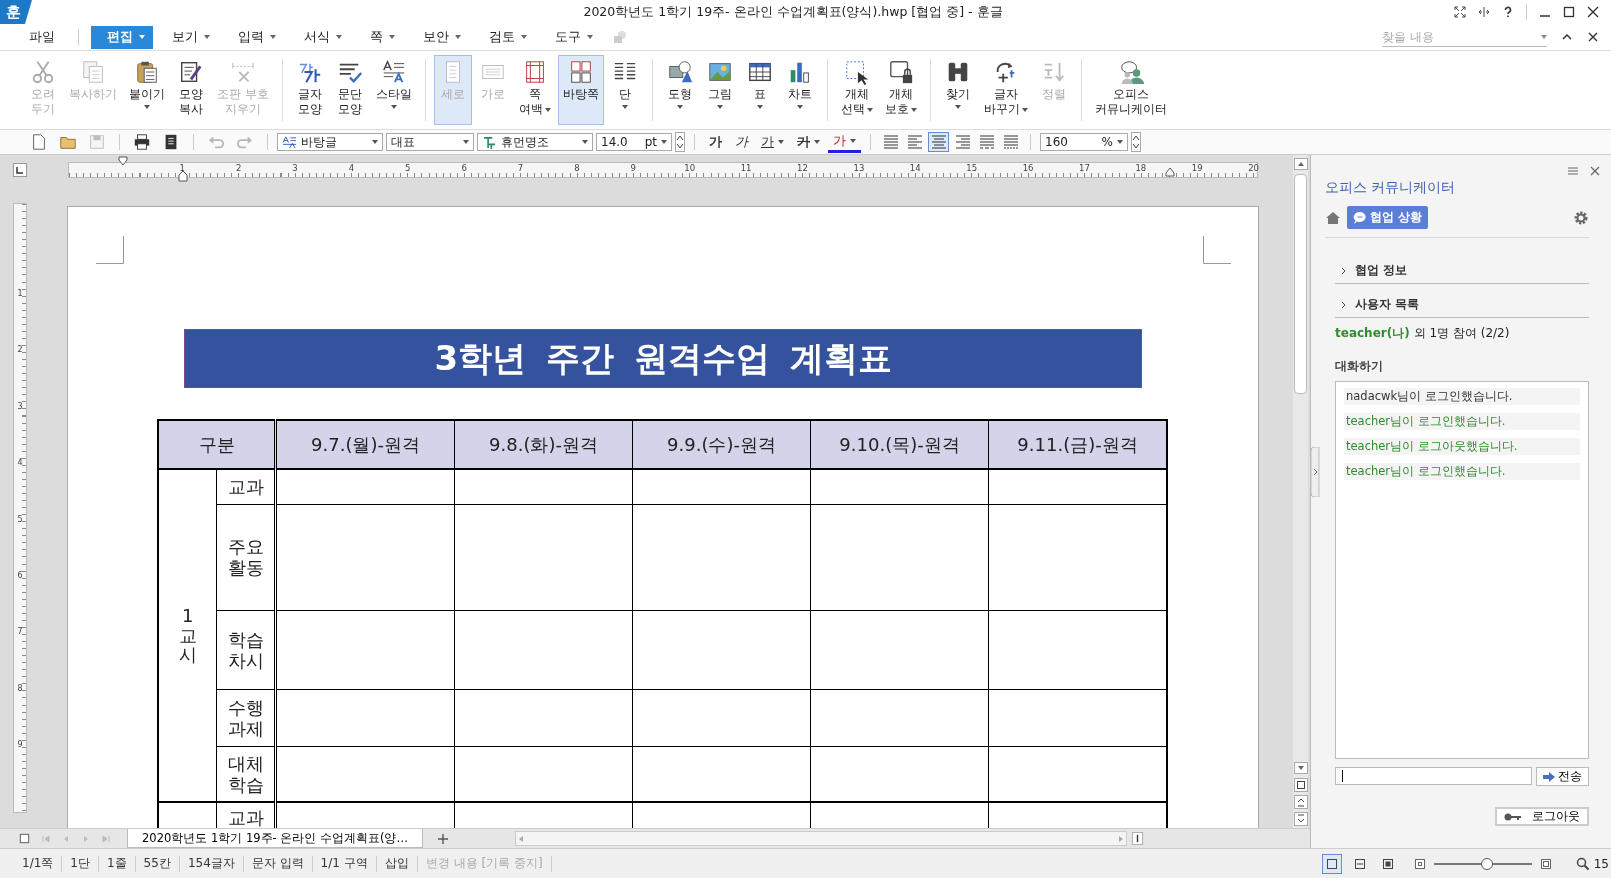 The width and height of the screenshot is (1611, 878). I want to click on scroll-down-icon, so click(1300, 768).